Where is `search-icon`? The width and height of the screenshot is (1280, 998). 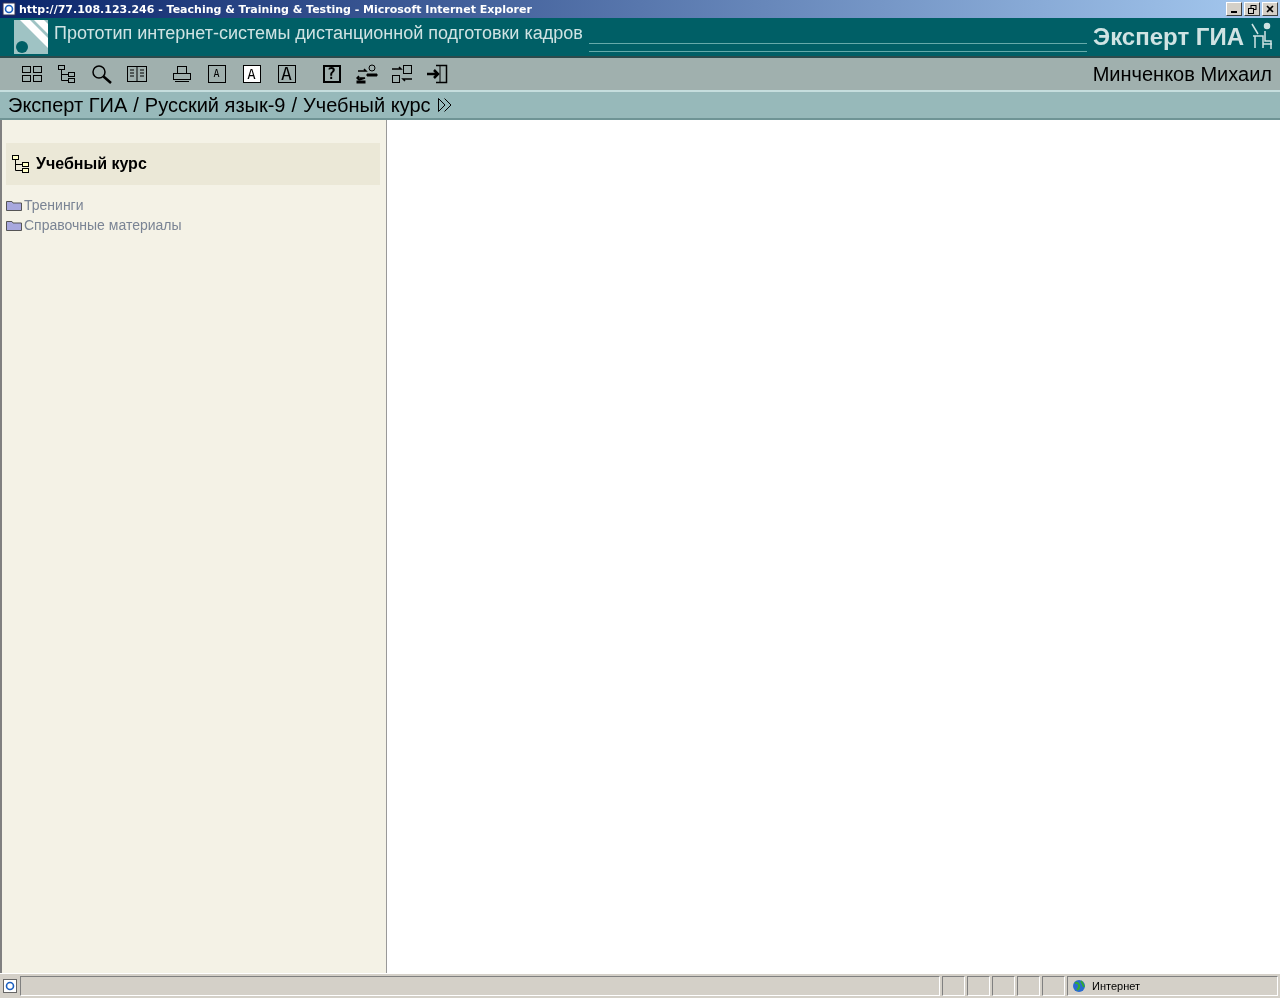
search-icon is located at coordinates (101, 74).